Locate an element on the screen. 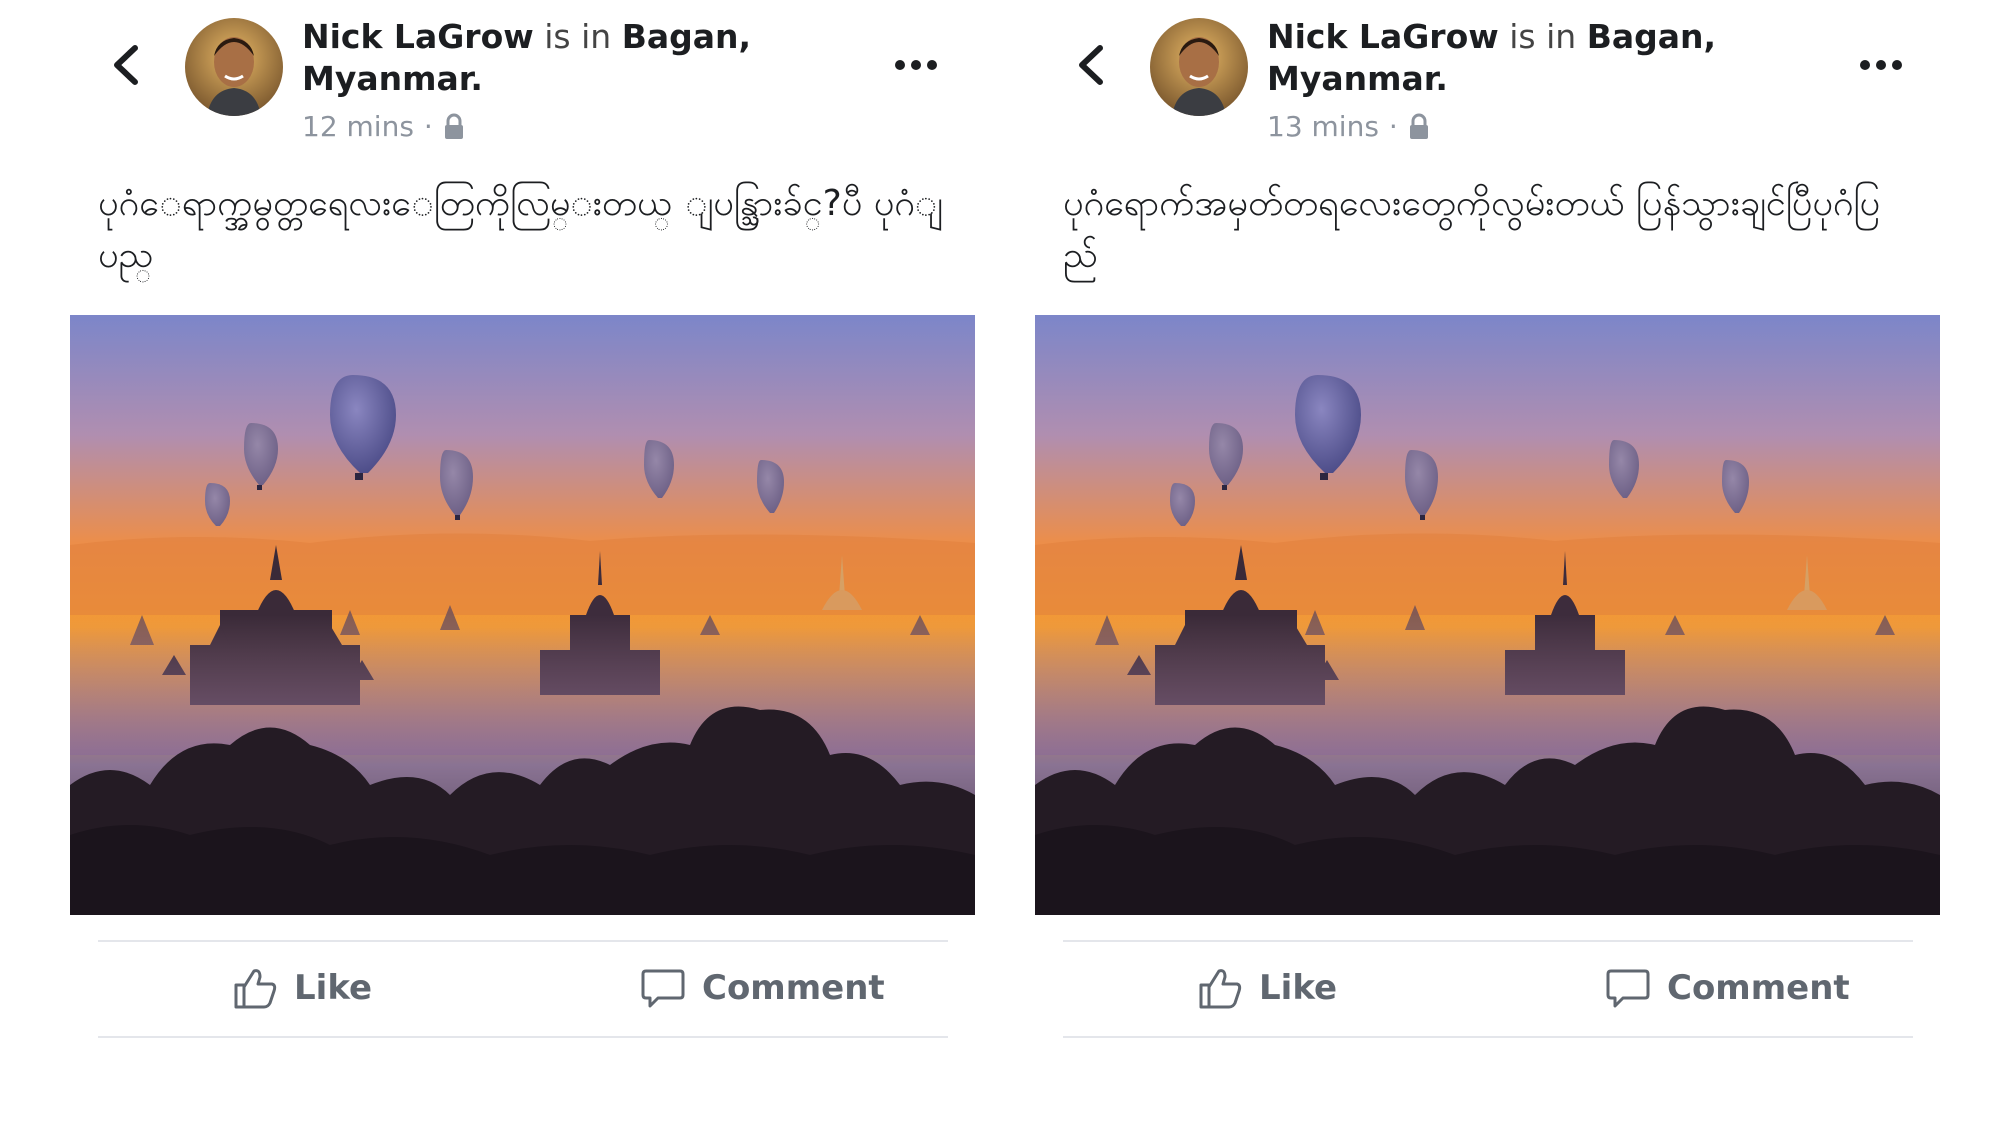 Image resolution: width=2000 pixels, height=1125 pixels. post-meta: 12 mins · is located at coordinates (582, 126).